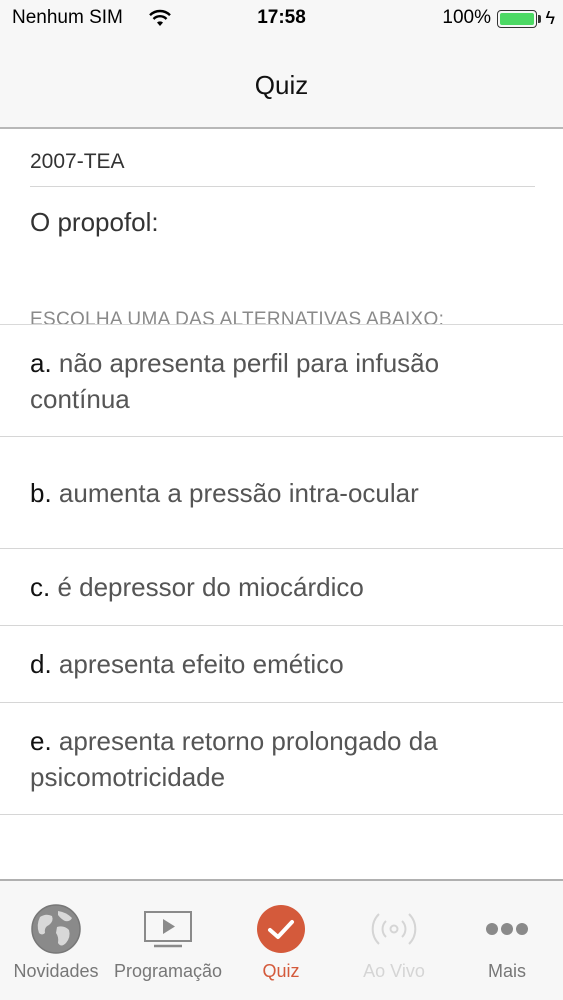  I want to click on battery-icon, so click(517, 19).